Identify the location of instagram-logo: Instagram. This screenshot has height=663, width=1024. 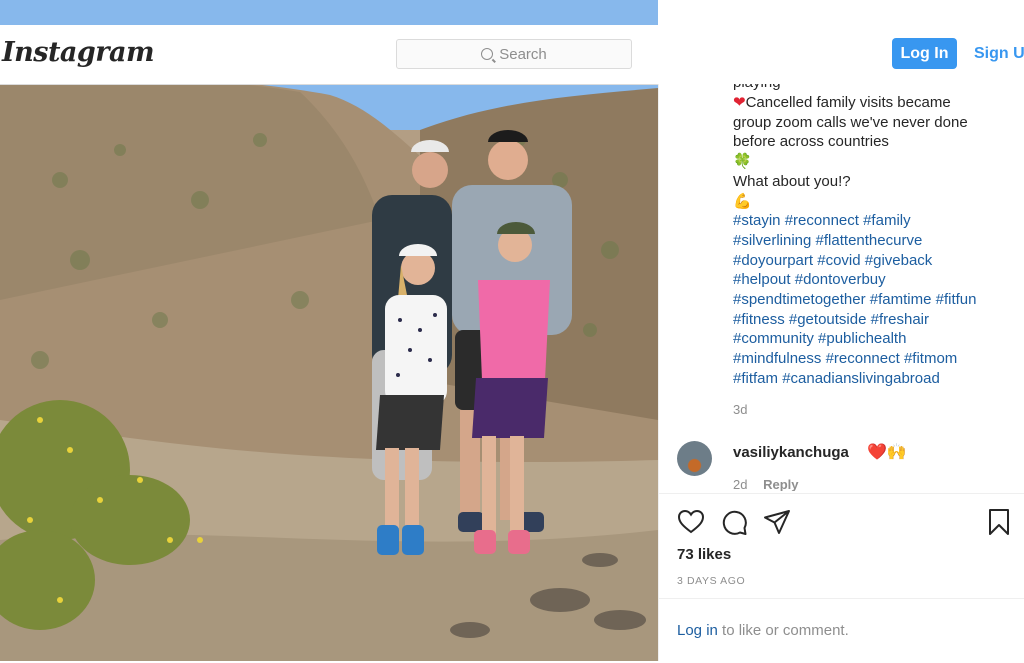
(78, 52).